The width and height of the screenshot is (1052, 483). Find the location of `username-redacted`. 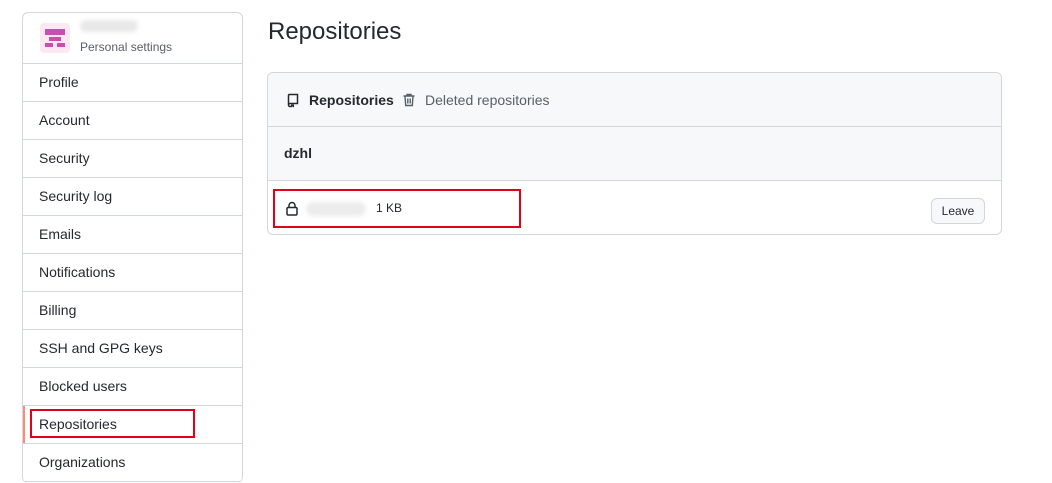

username-redacted is located at coordinates (109, 26).